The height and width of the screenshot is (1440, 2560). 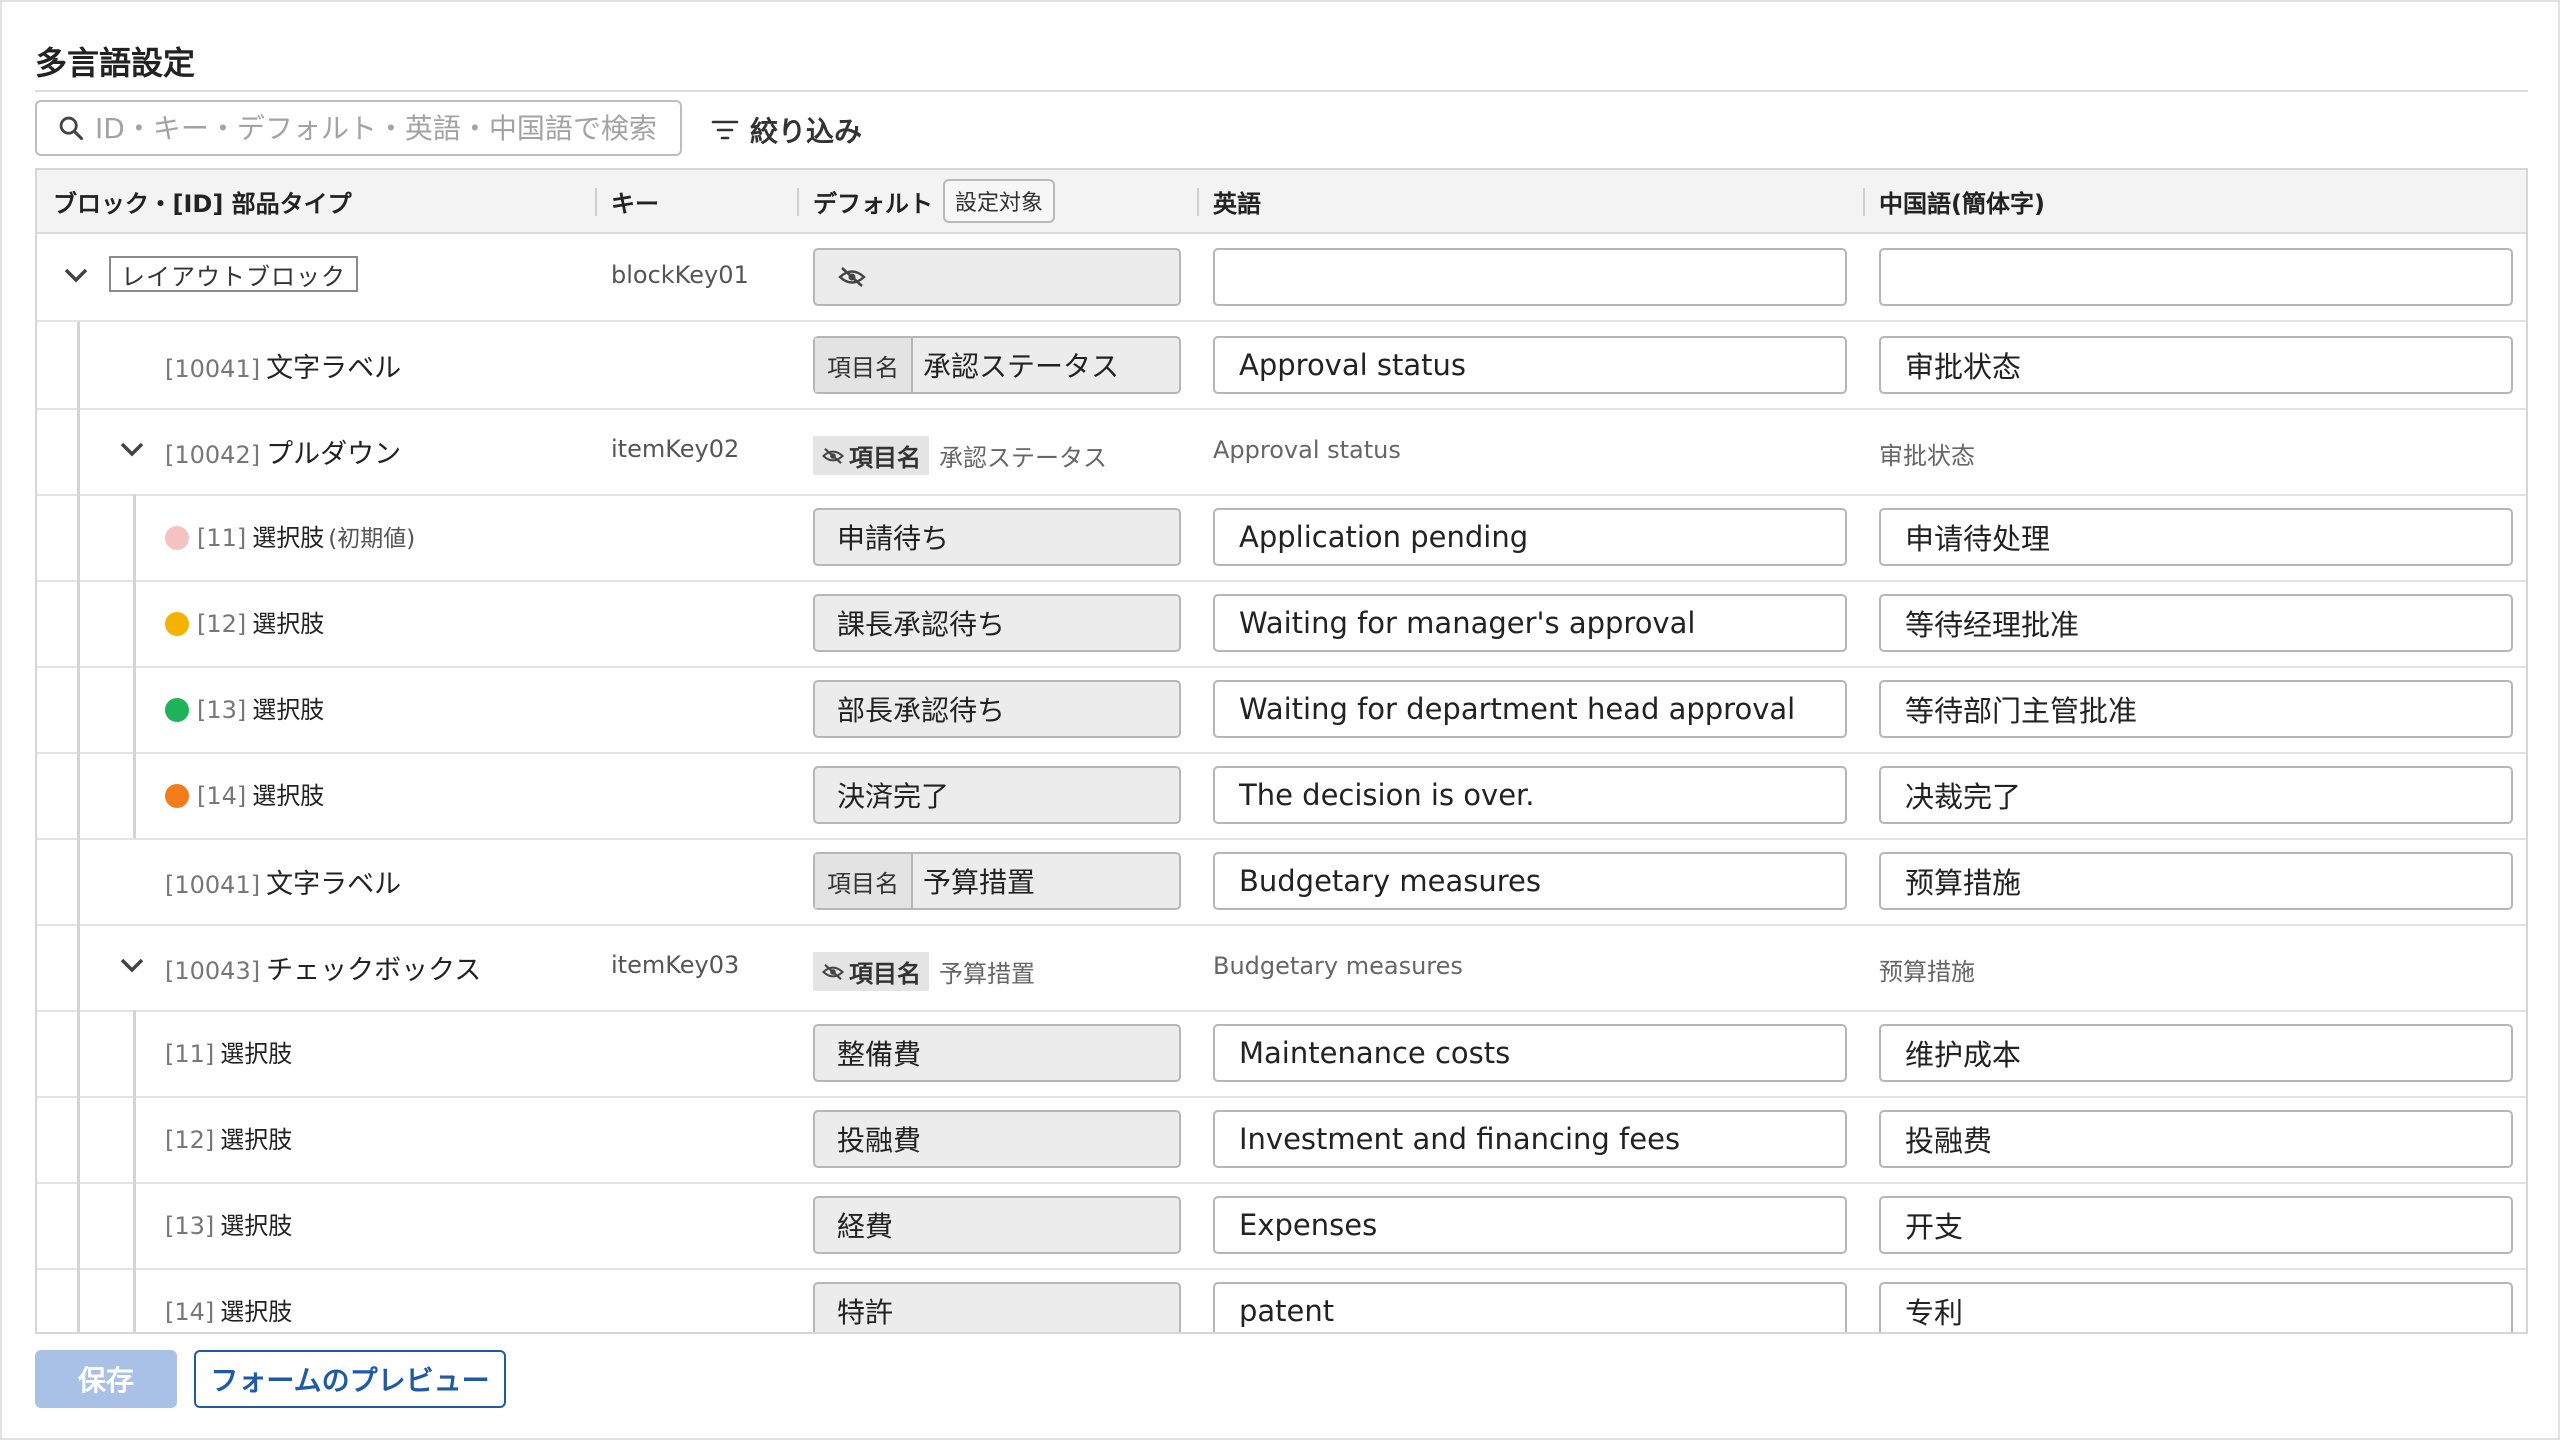 I want to click on option-label: [13] 選択肢, so click(x=260, y=707).